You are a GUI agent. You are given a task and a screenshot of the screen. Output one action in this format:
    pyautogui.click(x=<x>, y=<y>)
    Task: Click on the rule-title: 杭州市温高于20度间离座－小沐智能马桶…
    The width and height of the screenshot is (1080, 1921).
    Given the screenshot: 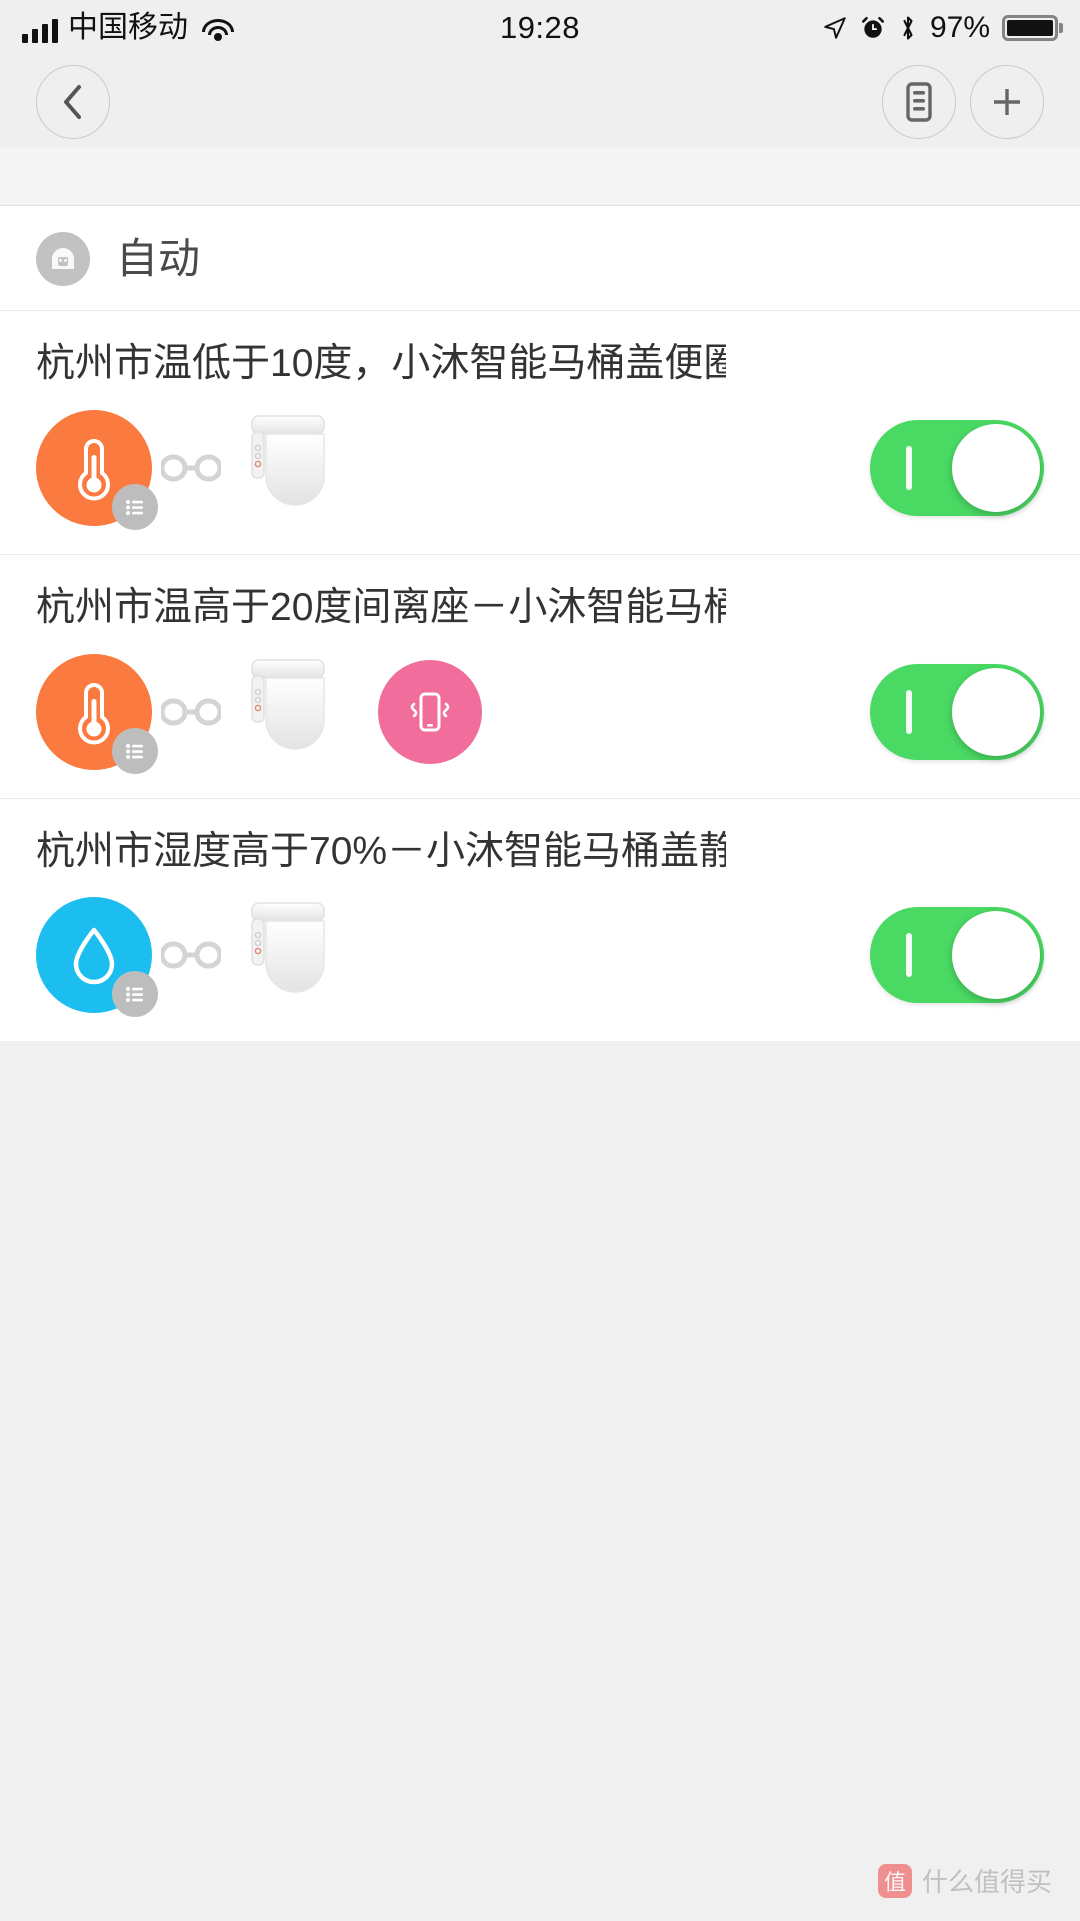 What is the action you would take?
    pyautogui.click(x=381, y=607)
    